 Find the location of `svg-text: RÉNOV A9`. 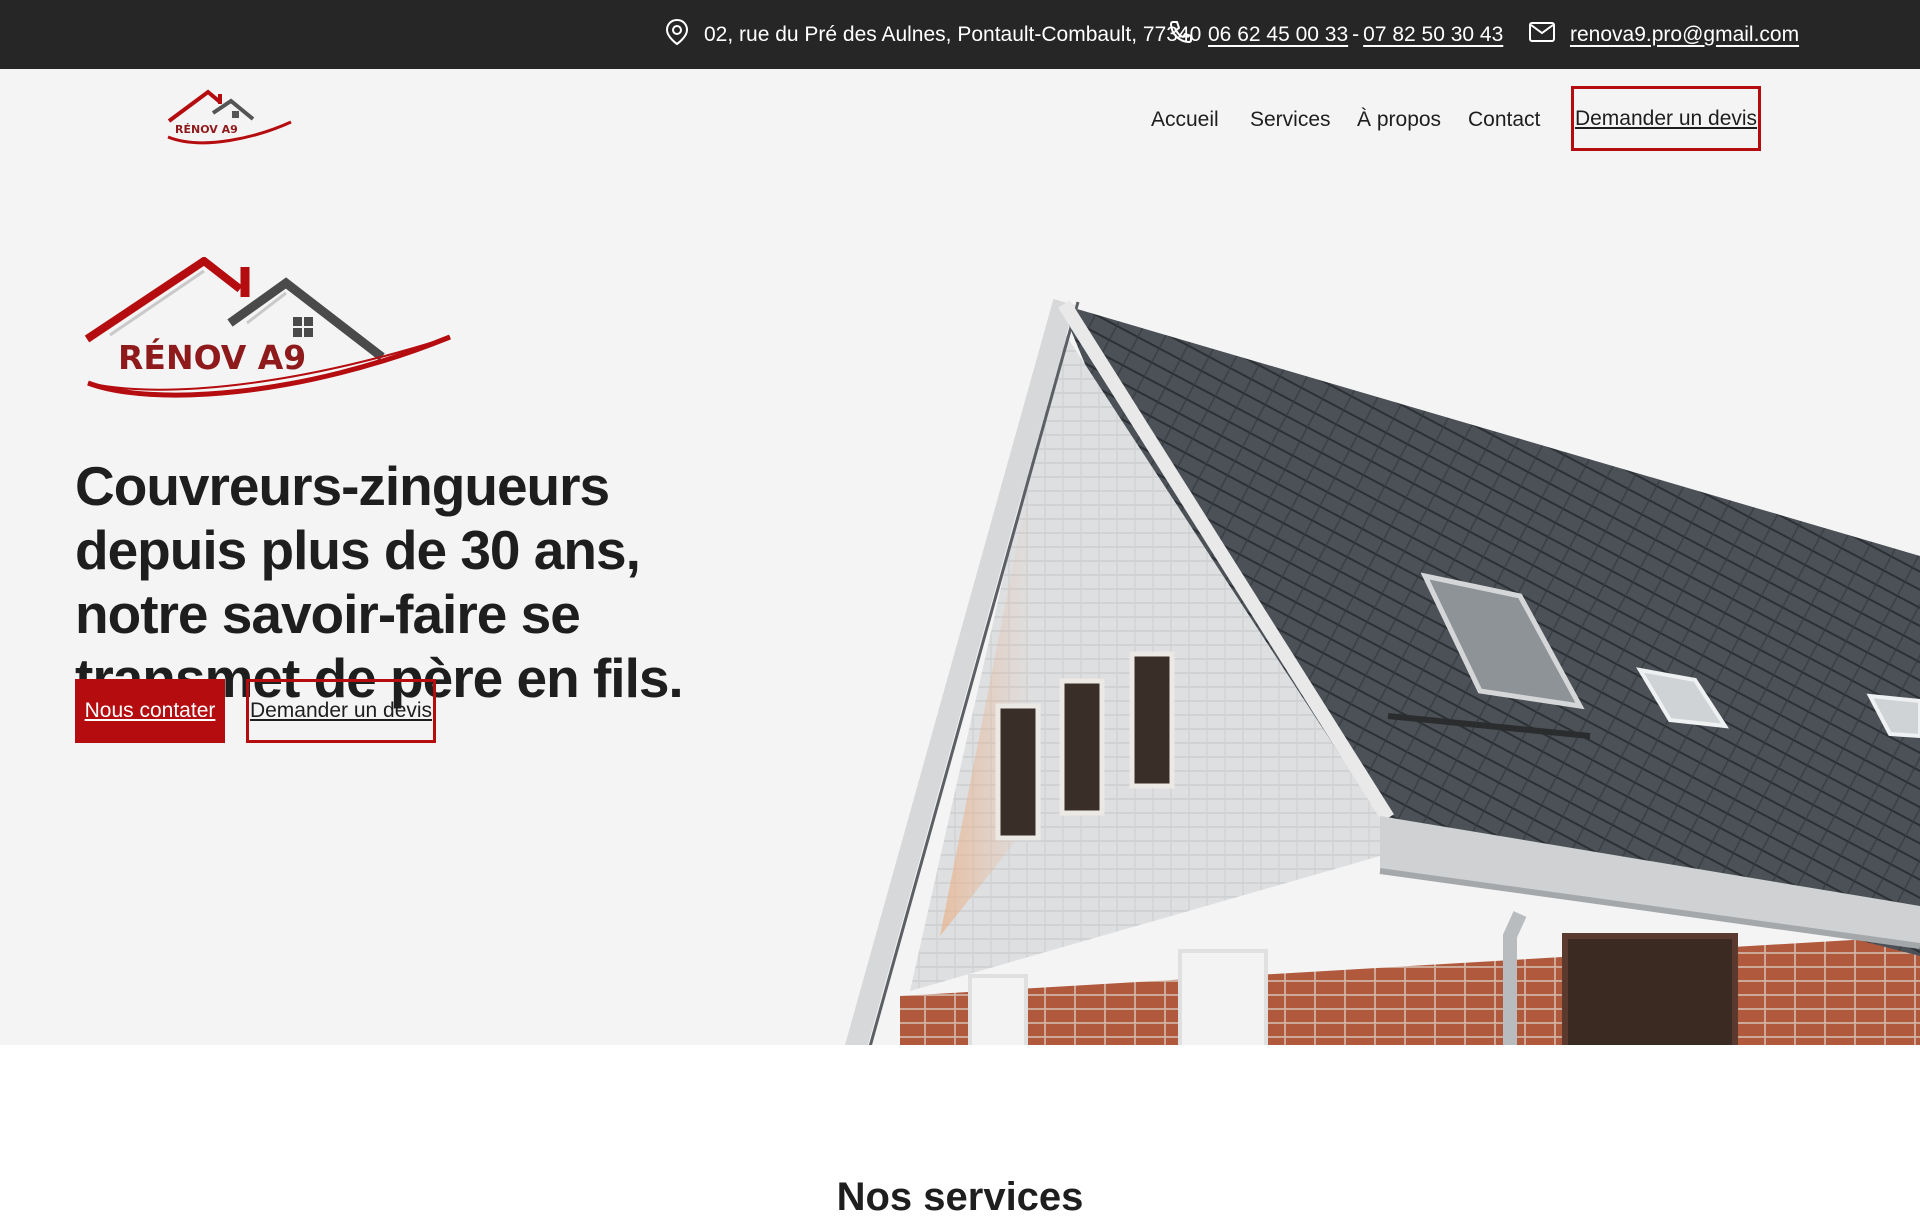

svg-text: RÉNOV A9 is located at coordinates (206, 129).